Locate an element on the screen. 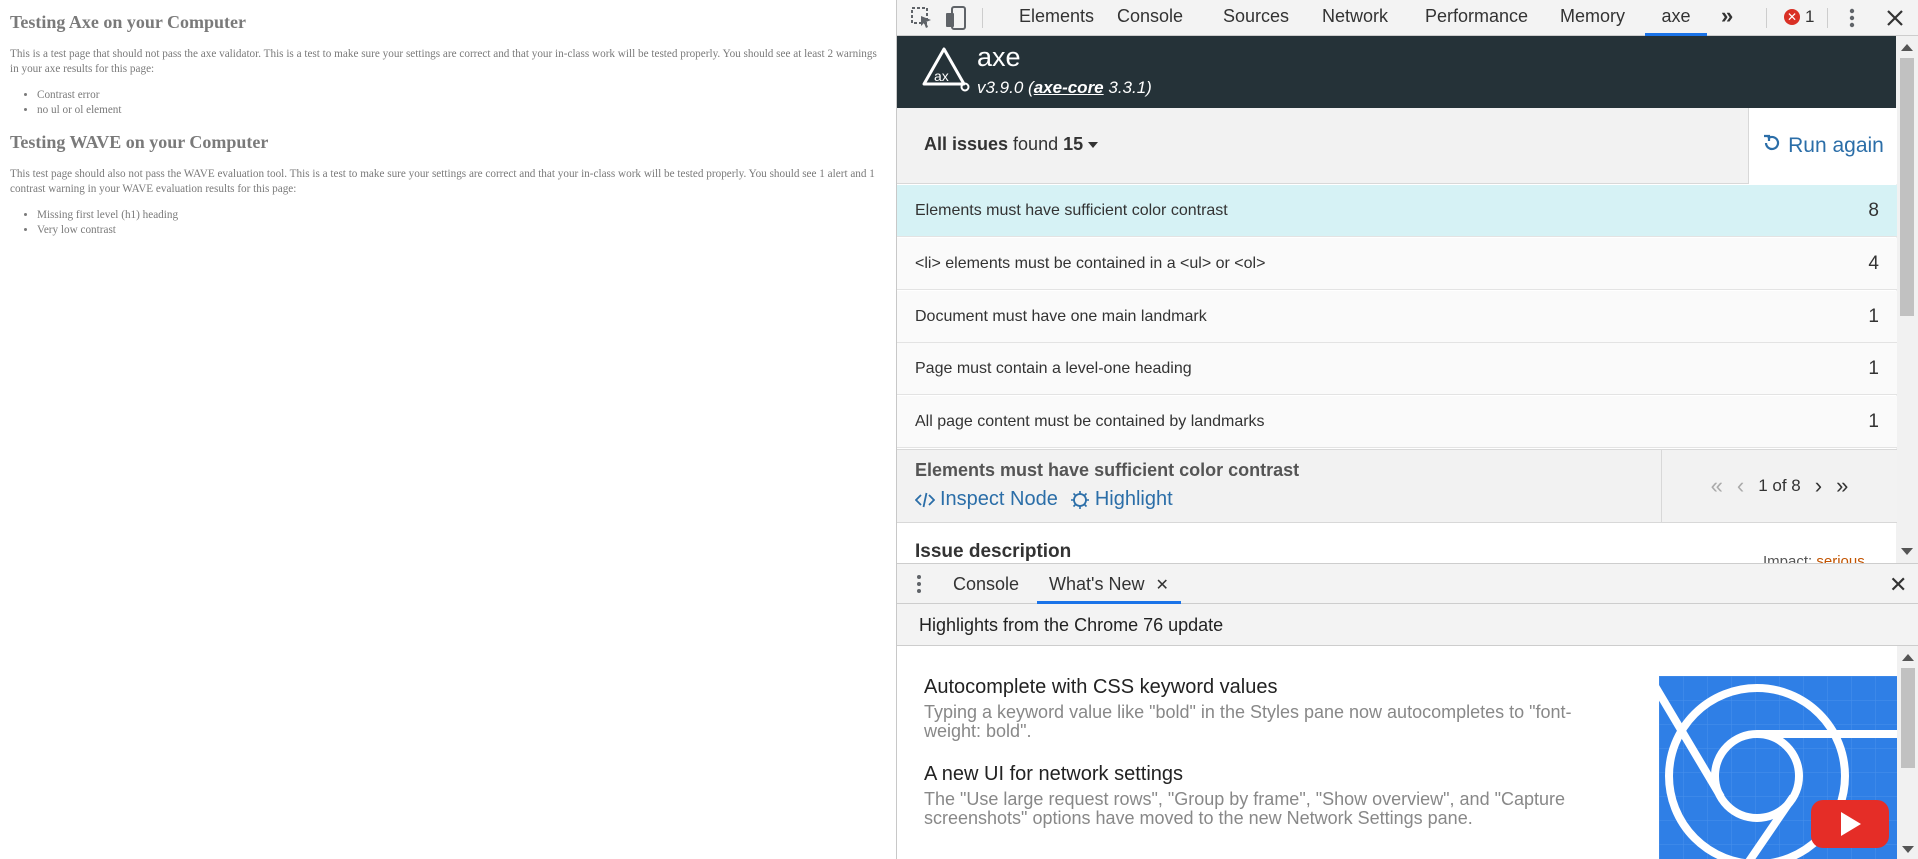  list-item: no ul or ol element is located at coordinates (461, 110).